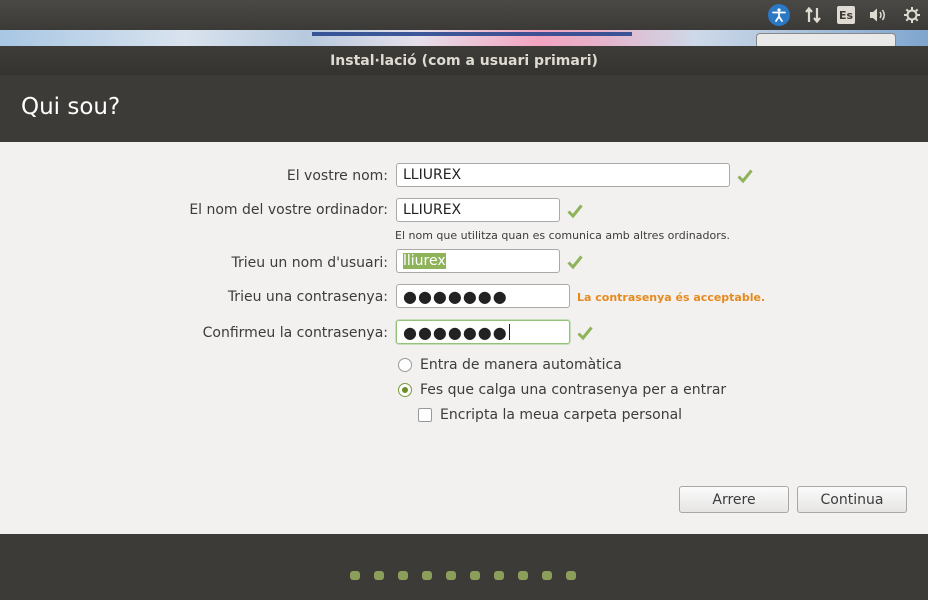 This screenshot has width=928, height=600. Describe the element at coordinates (813, 15) in the screenshot. I see `network-icon` at that location.